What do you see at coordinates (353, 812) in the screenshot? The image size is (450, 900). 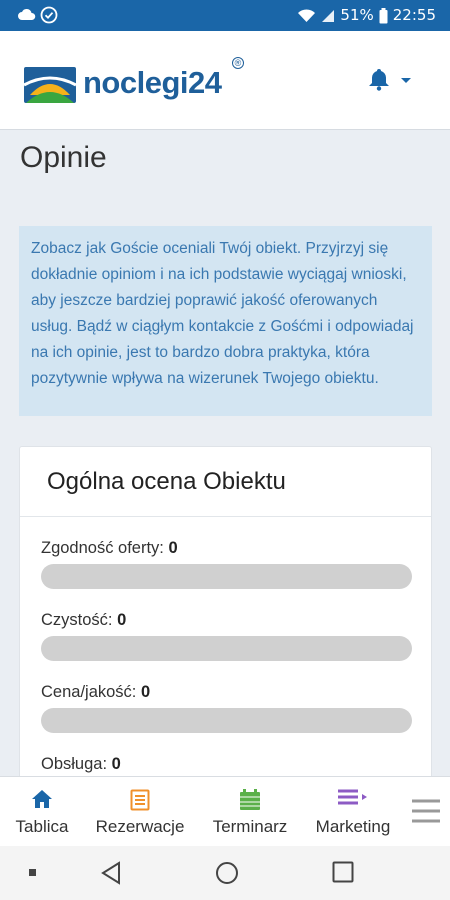 I see `nav-marketing: Marketing` at bounding box center [353, 812].